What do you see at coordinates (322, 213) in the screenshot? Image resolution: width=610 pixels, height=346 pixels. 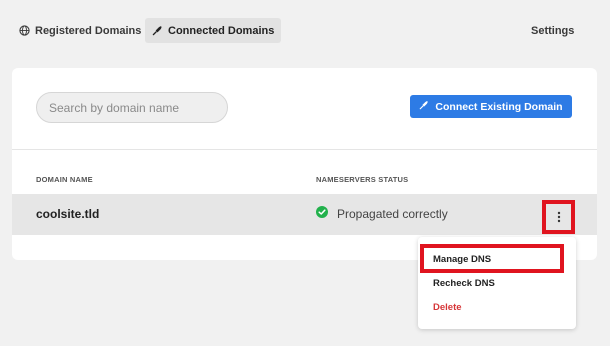 I see `check-circle-icon` at bounding box center [322, 213].